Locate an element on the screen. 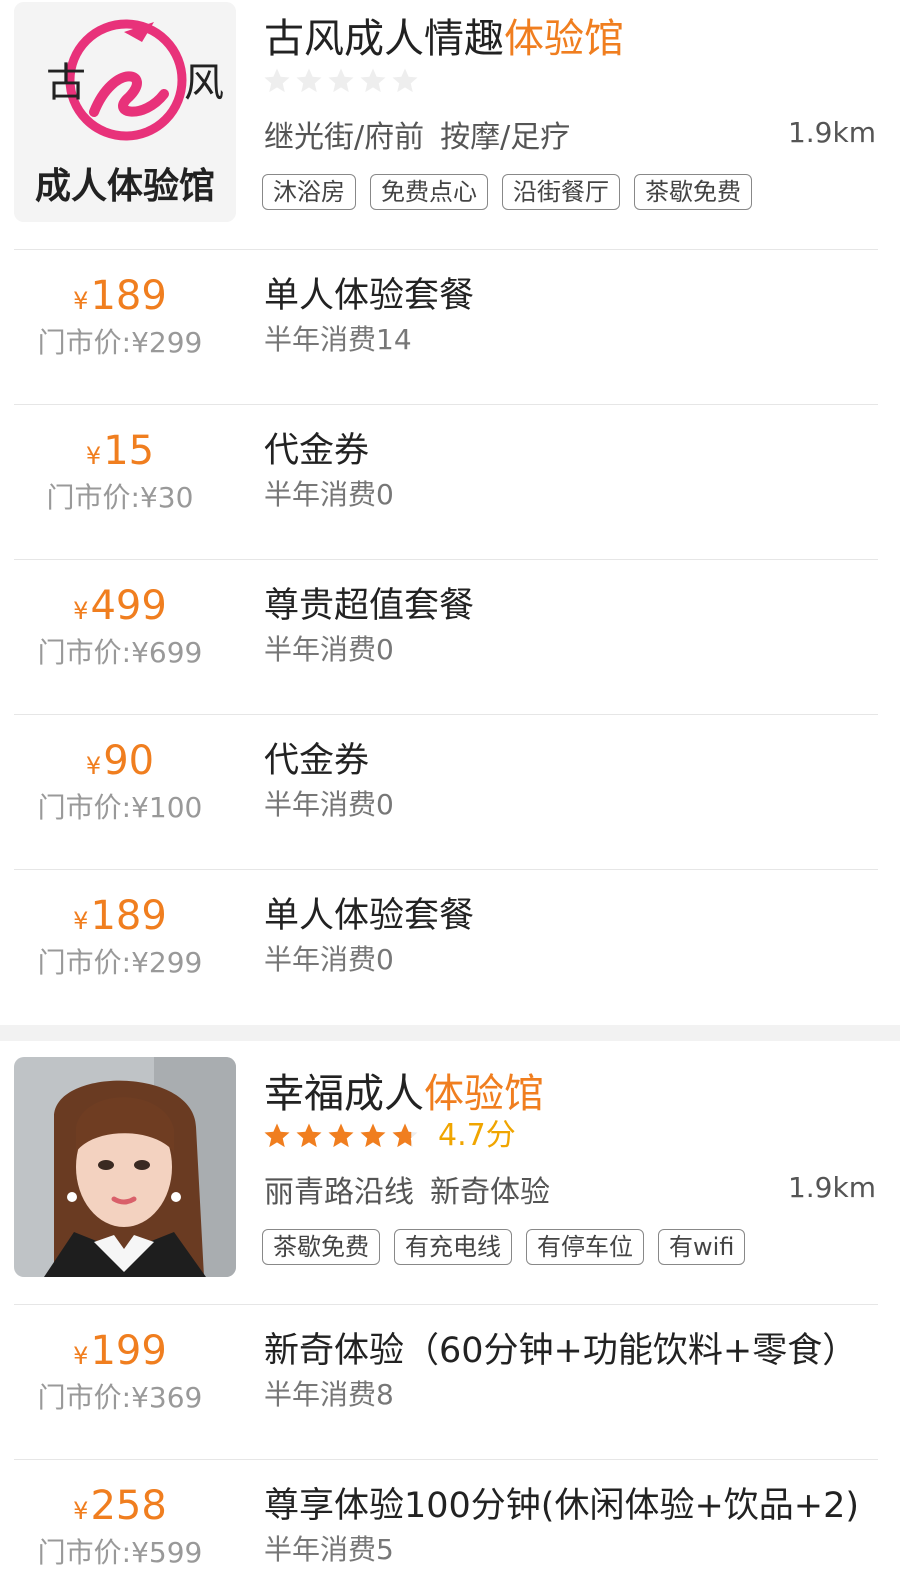  deal-price: ¥90 is located at coordinates (120, 761).